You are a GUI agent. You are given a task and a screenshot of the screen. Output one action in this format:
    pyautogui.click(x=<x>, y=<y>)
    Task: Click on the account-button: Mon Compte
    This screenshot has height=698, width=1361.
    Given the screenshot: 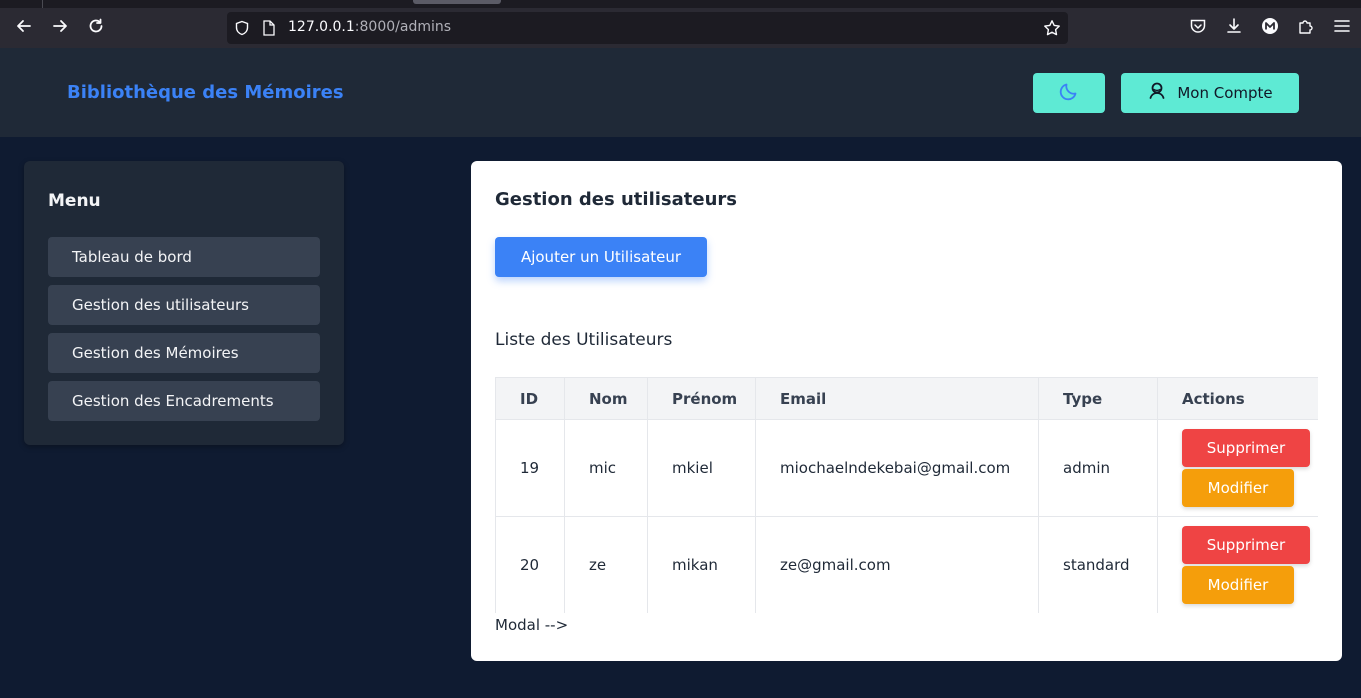 What is the action you would take?
    pyautogui.click(x=1210, y=93)
    